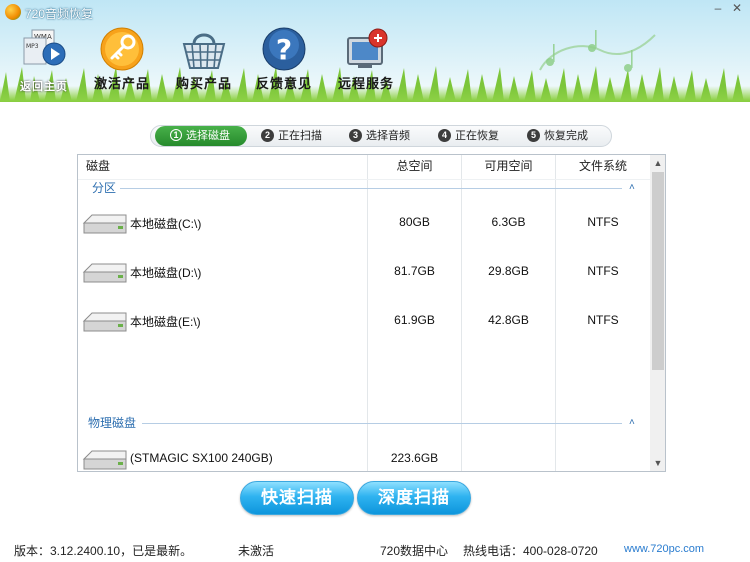  Describe the element at coordinates (508, 320) in the screenshot. I see `disk-free: 42.8GB` at that location.